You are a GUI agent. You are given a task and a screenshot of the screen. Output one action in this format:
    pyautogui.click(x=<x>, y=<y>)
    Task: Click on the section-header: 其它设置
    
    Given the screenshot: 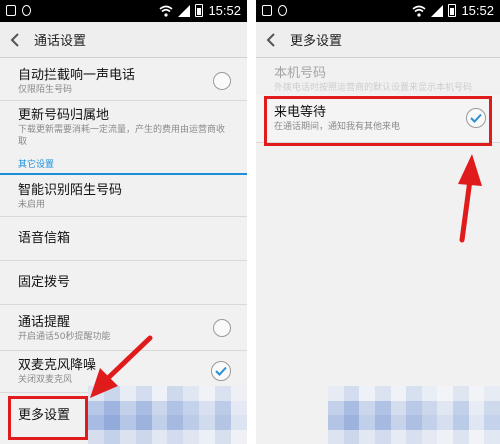 What is the action you would take?
    pyautogui.click(x=123, y=165)
    